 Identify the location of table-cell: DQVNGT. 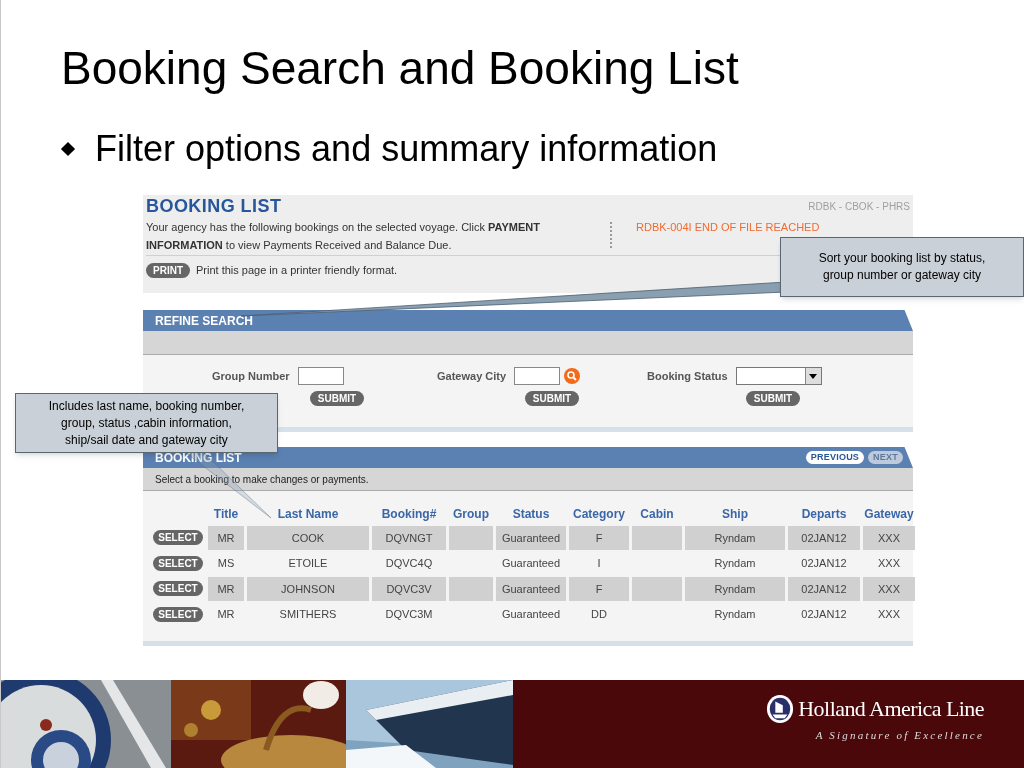
(409, 538).